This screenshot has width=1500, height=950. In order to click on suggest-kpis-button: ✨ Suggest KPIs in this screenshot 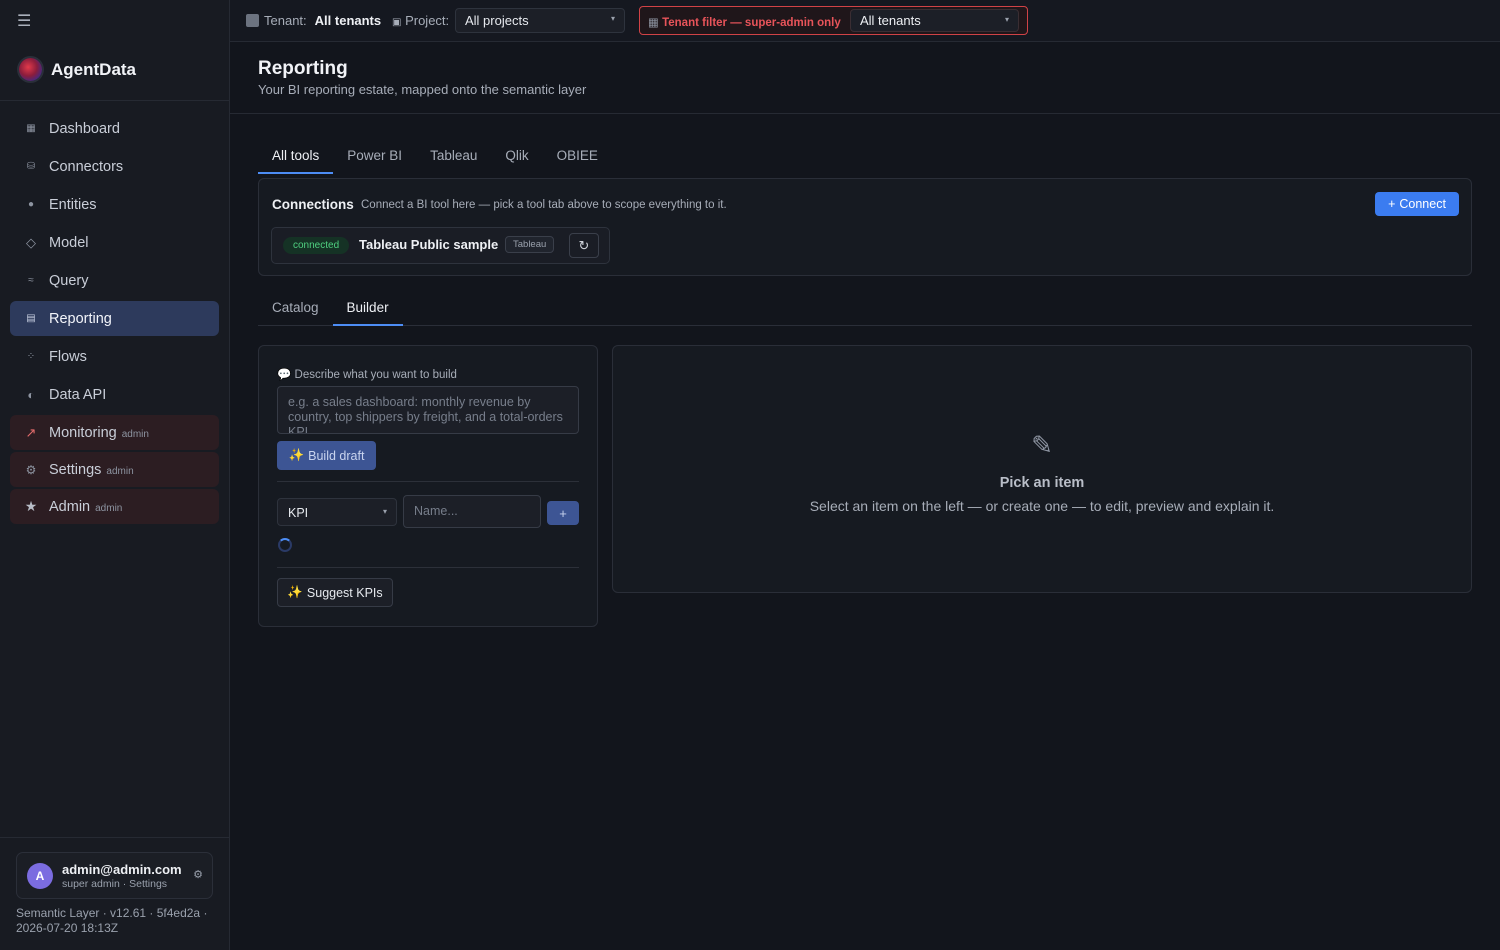, I will do `click(335, 592)`.